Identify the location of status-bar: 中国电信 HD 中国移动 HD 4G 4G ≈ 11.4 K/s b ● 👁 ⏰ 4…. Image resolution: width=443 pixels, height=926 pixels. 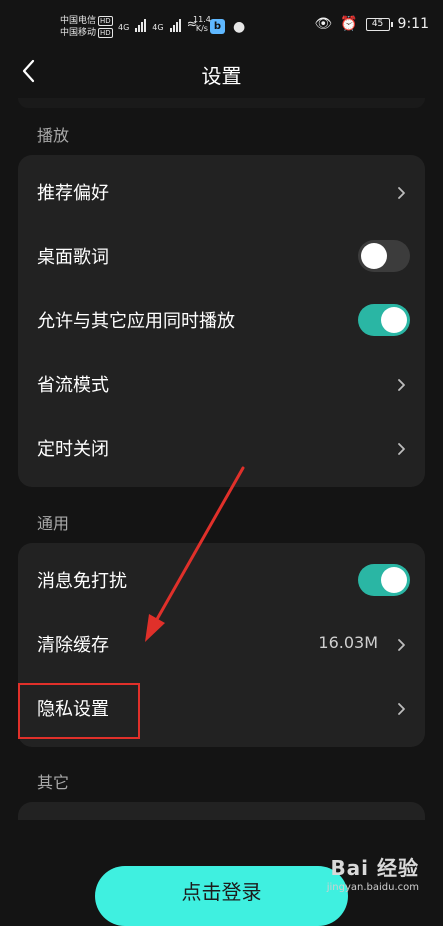
(221, 23).